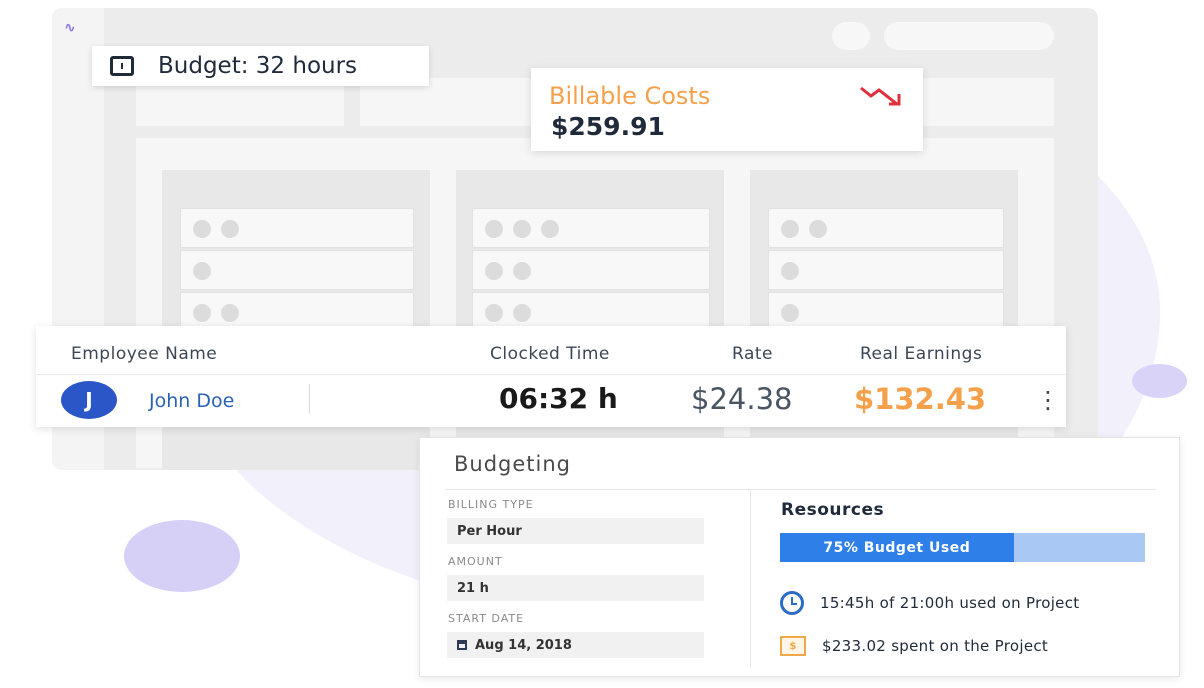 The image size is (1204, 688). What do you see at coordinates (950, 603) in the screenshot?
I see `time-used-text: 15:45h of 21:00h used on Project` at bounding box center [950, 603].